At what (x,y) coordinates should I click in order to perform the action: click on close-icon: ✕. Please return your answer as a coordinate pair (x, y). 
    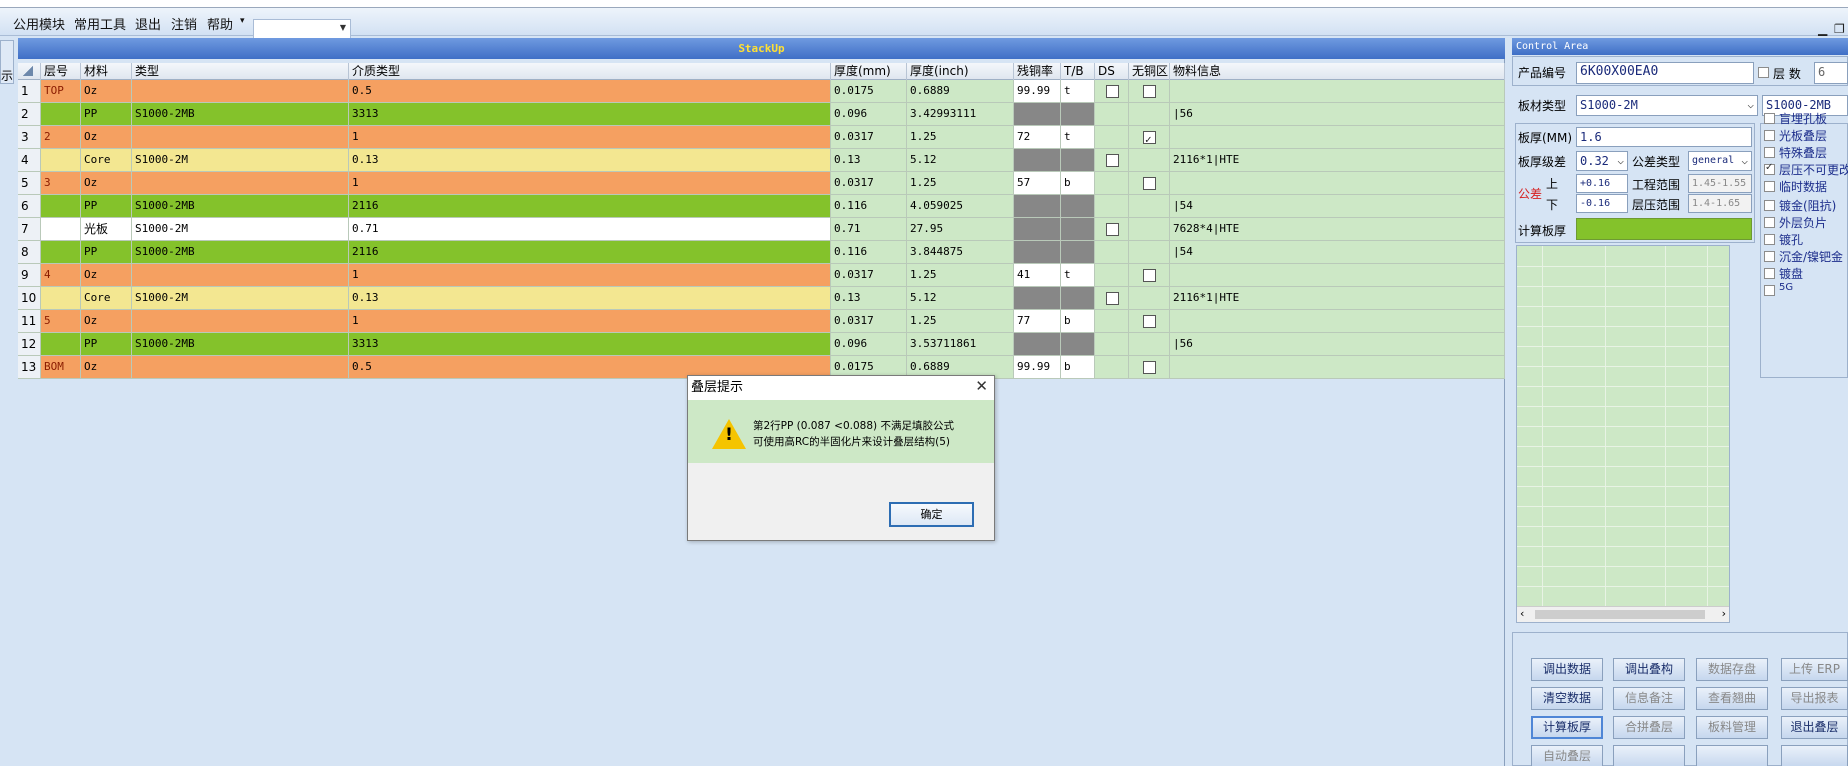
    Looking at the image, I should click on (981, 386).